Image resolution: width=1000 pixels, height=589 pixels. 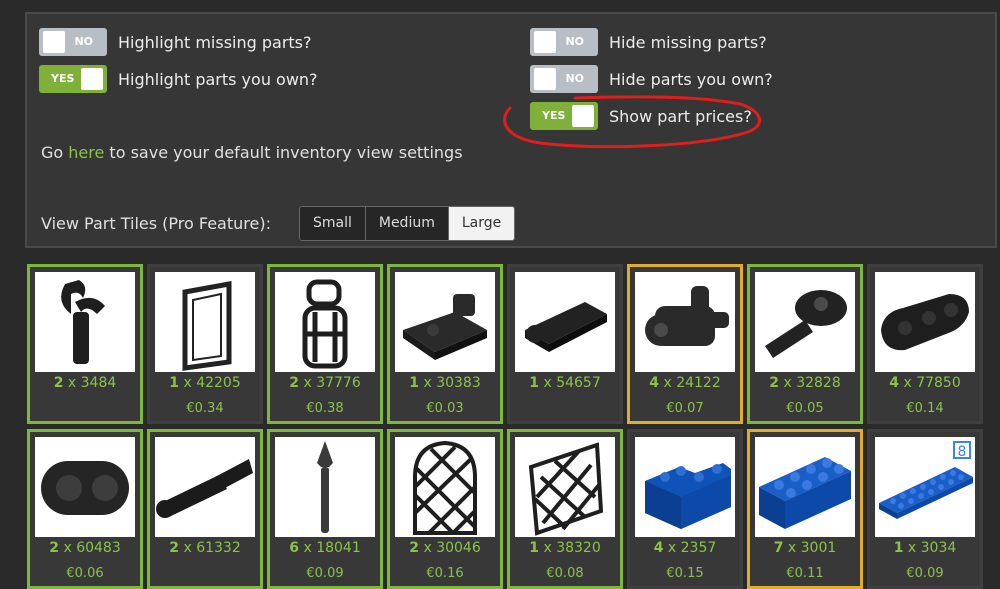 I want to click on part-tile: 1 x 54657, so click(x=565, y=344).